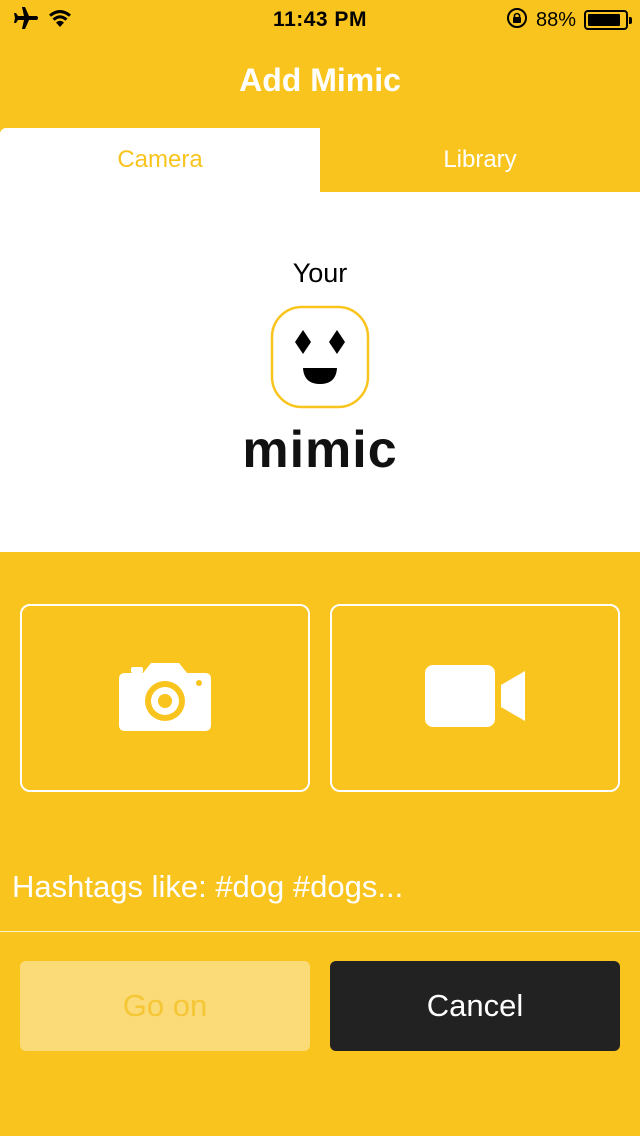 This screenshot has width=640, height=1136. What do you see at coordinates (320, 450) in the screenshot?
I see `mimic-logo-text: mimic` at bounding box center [320, 450].